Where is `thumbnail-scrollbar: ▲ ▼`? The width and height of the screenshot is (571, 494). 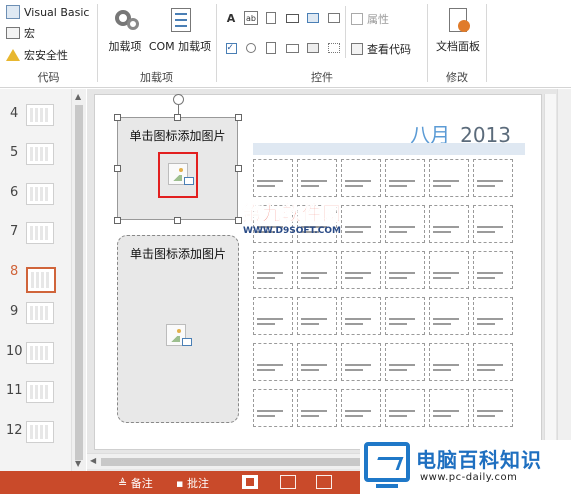
thumbnail-scrollbar: ▲ ▼ is located at coordinates (78, 280).